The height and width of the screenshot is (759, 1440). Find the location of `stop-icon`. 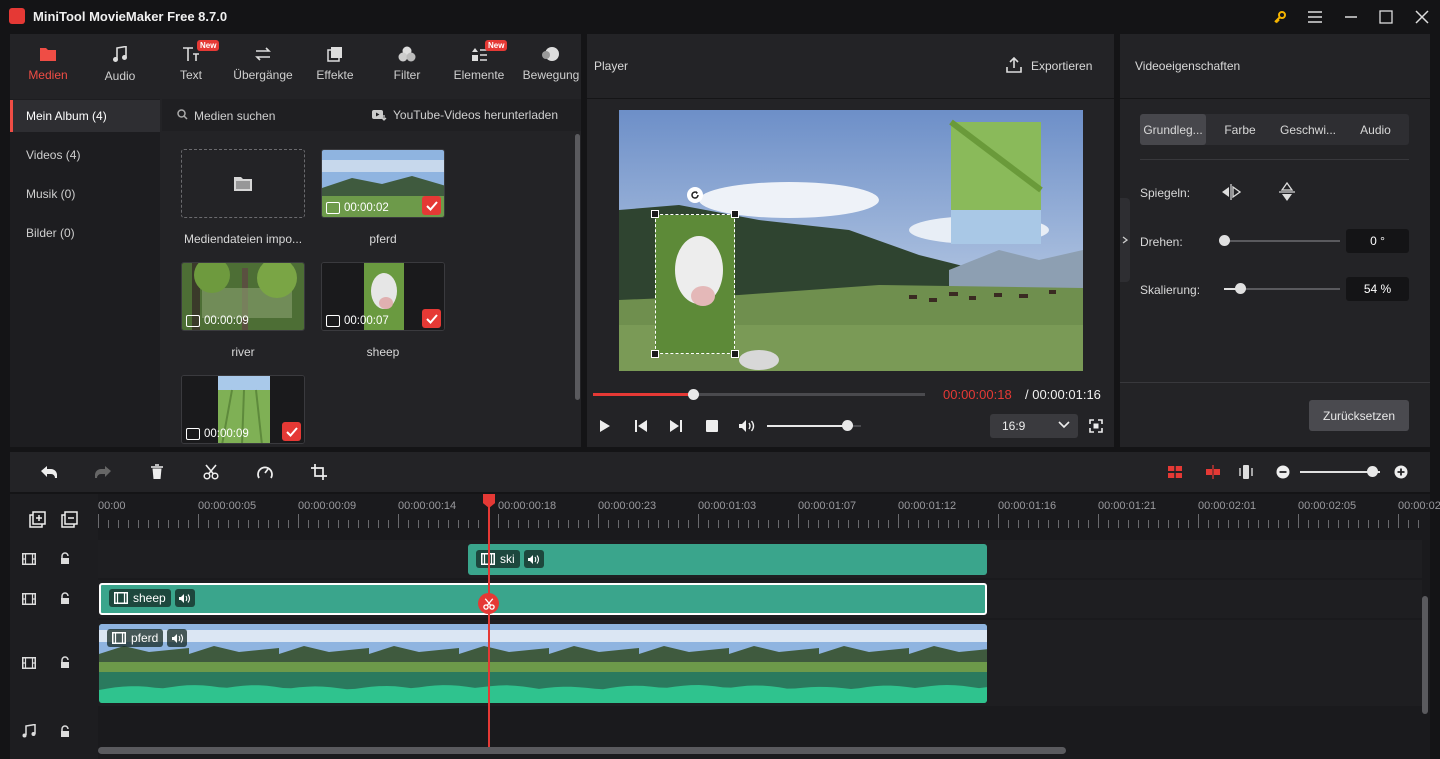

stop-icon is located at coordinates (712, 426).